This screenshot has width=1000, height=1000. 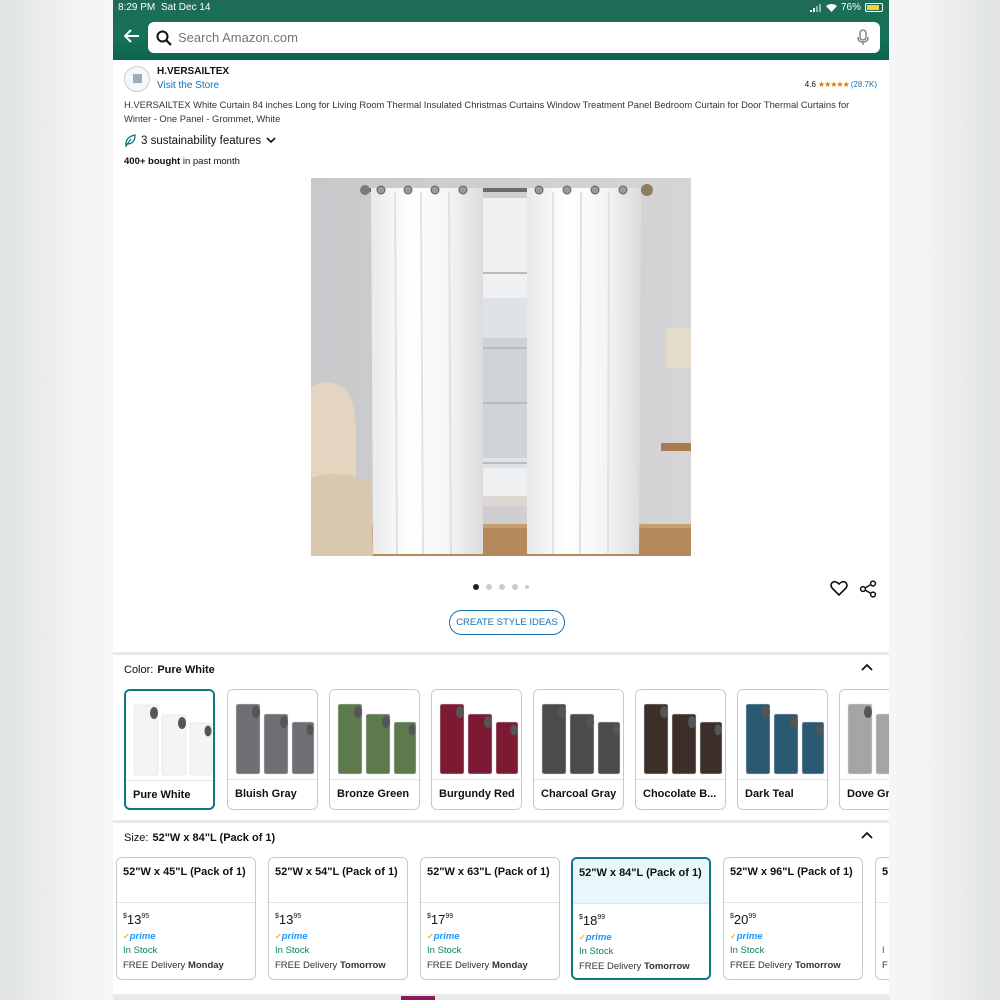 I want to click on size-option-name: 52"W x 45"L (Pack of 1), so click(x=186, y=880).